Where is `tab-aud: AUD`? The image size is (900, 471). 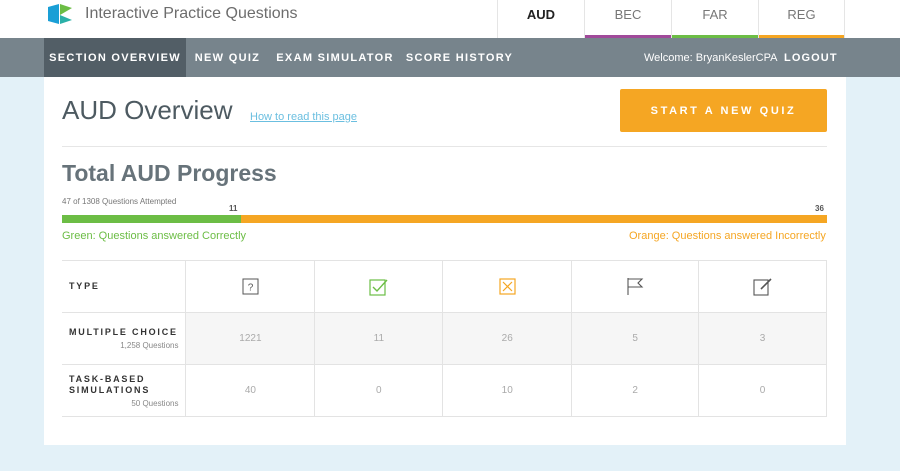
tab-aud: AUD is located at coordinates (540, 19).